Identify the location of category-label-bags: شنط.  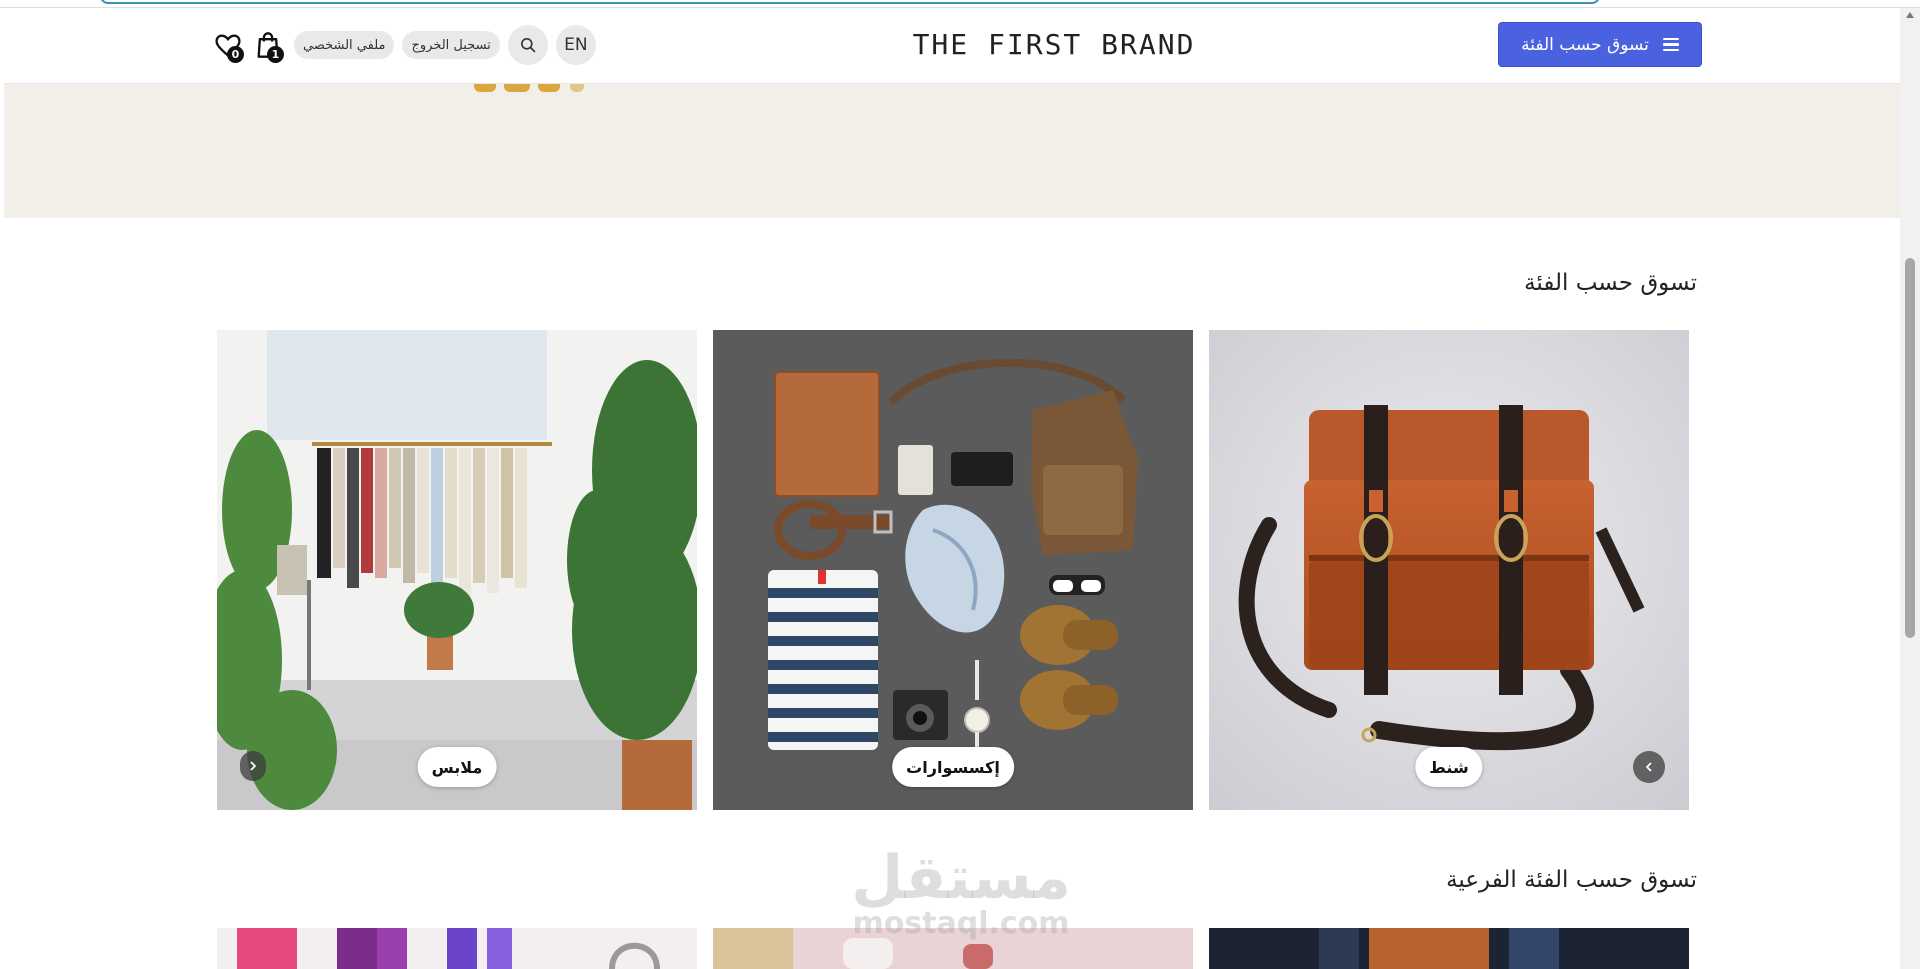
(1449, 767).